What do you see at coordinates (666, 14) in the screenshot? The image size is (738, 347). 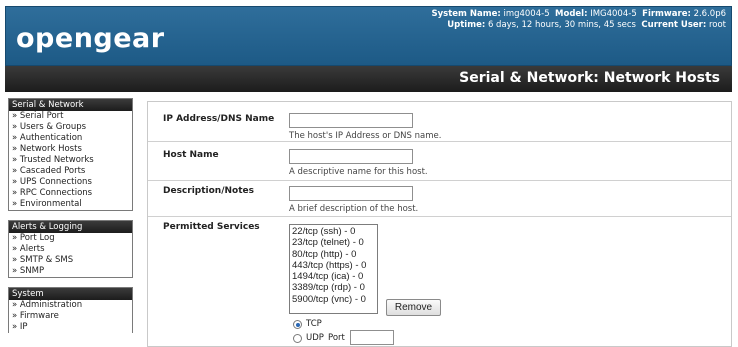 I see `firmware-label: Firmware:` at bounding box center [666, 14].